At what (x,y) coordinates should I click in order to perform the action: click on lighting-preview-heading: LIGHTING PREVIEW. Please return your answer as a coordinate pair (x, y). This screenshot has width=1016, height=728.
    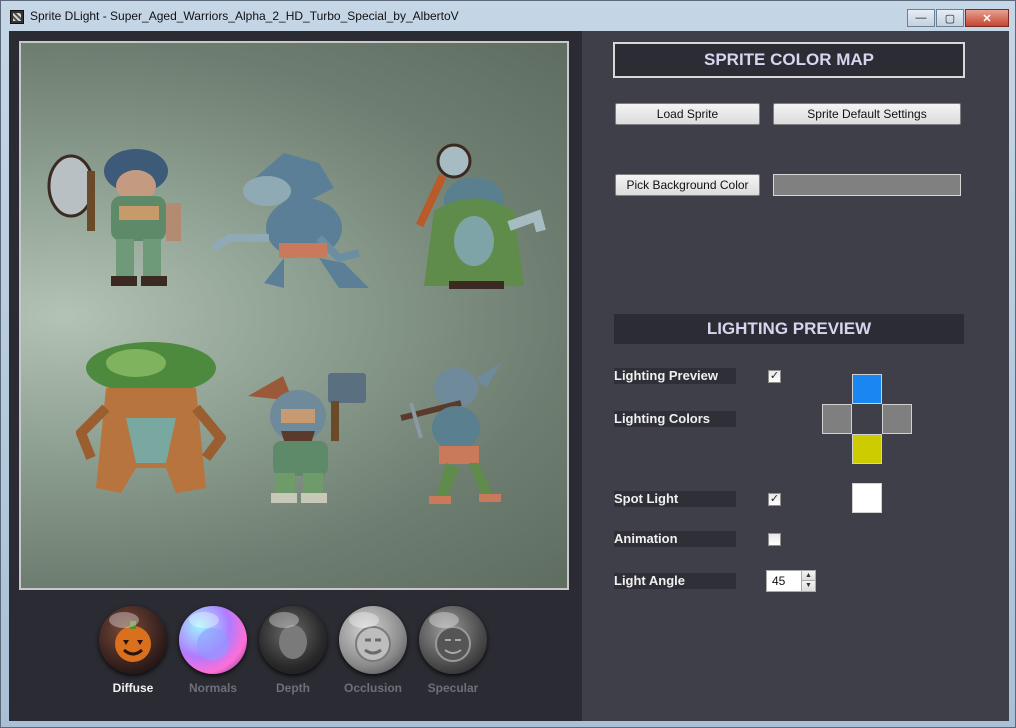
    Looking at the image, I should click on (789, 329).